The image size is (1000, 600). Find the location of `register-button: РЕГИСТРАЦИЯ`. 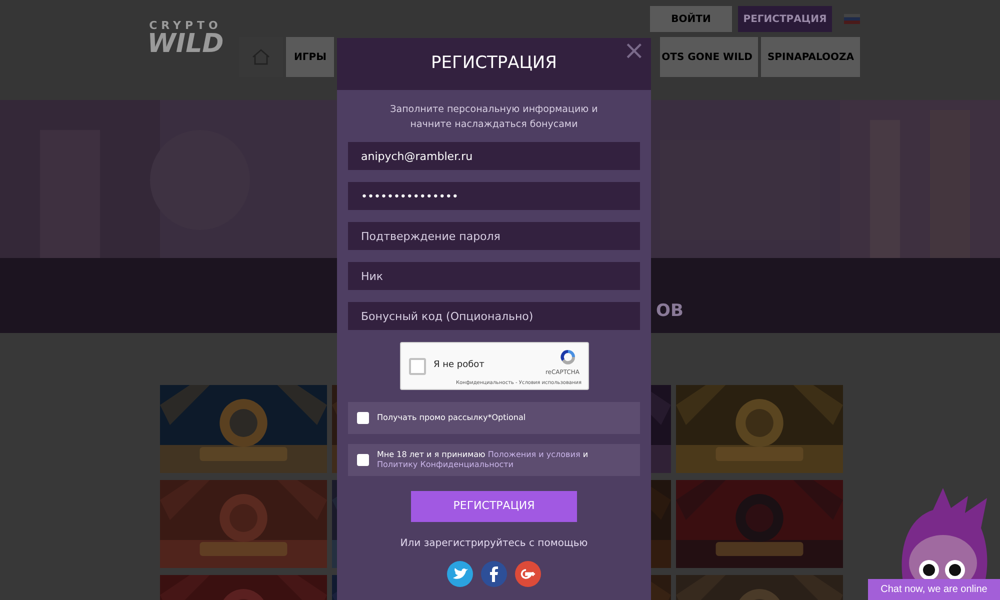

register-button: РЕГИСТРАЦИЯ is located at coordinates (785, 19).